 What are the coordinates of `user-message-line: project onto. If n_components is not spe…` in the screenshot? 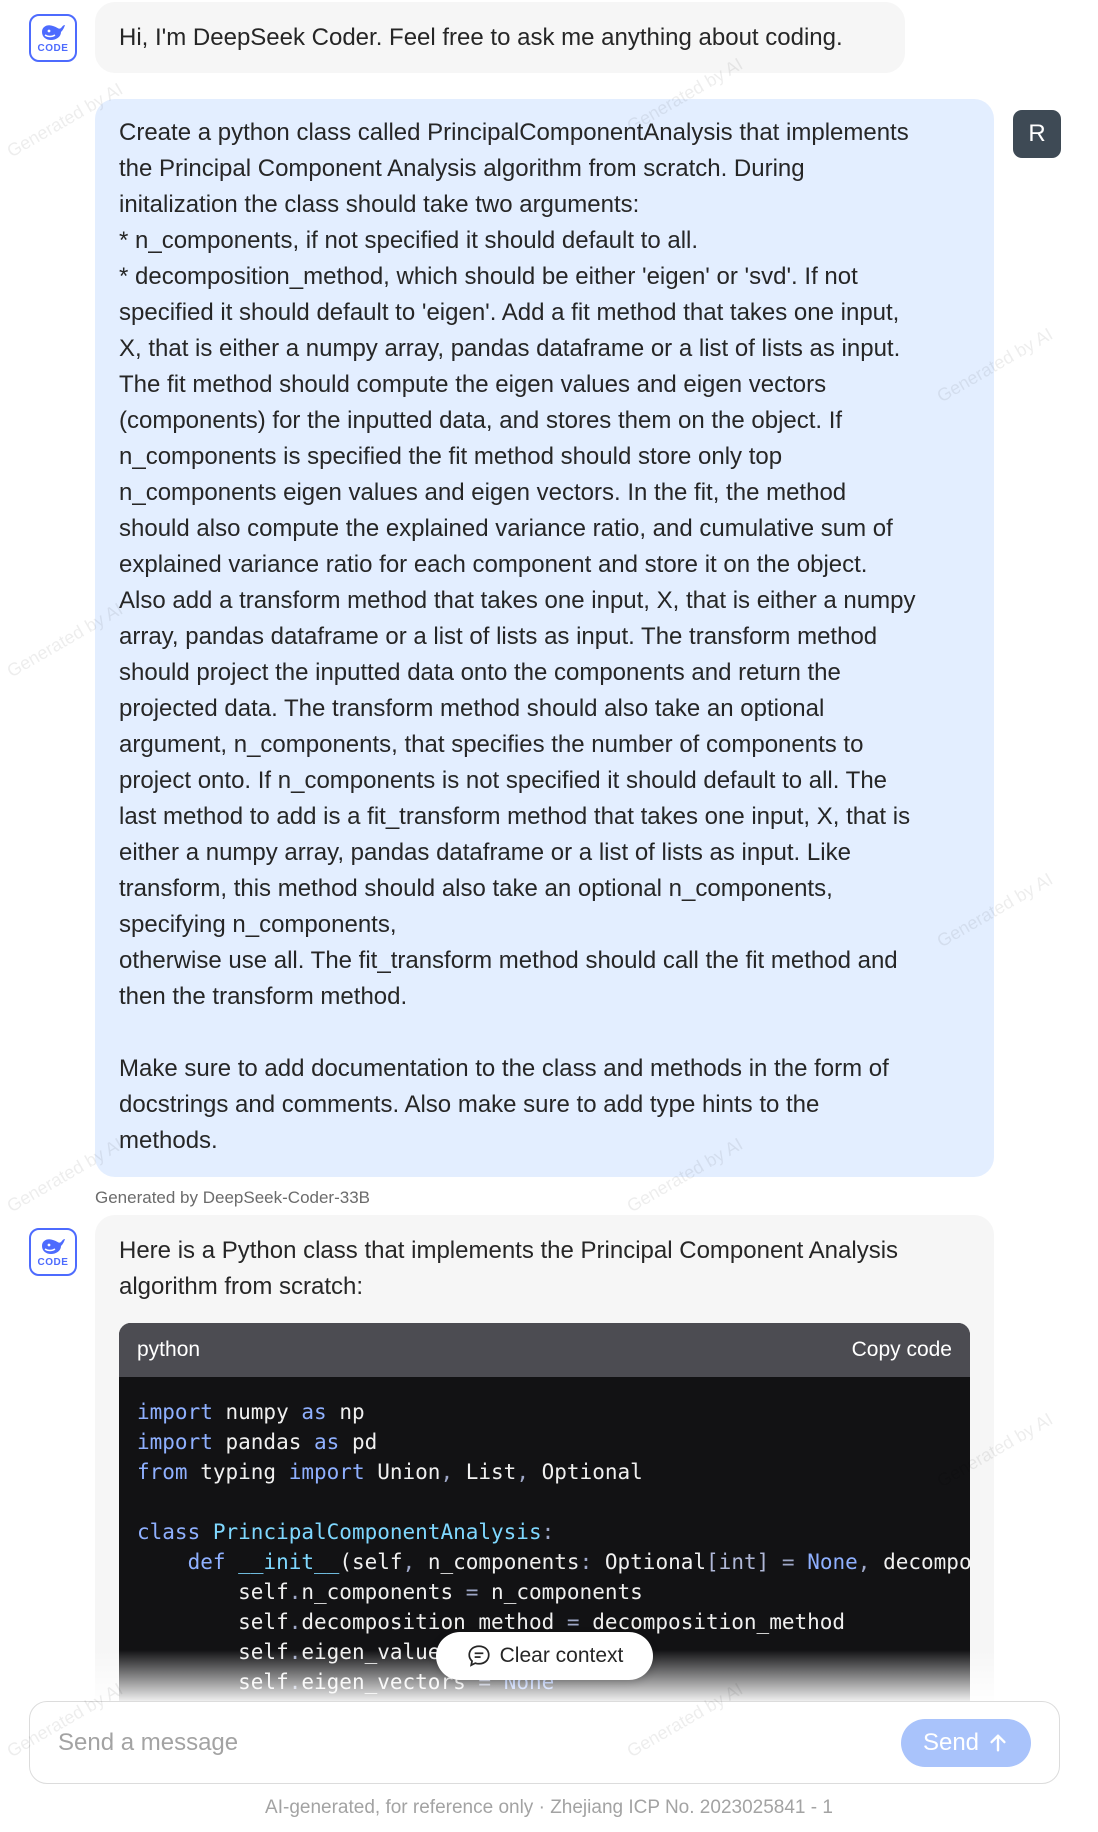 It's located at (503, 780).